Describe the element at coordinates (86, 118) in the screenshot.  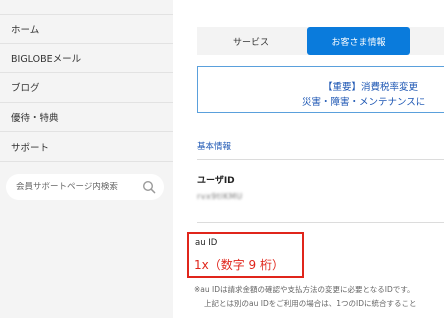
I see `sidebar-item-benefits: 優待・特典` at that location.